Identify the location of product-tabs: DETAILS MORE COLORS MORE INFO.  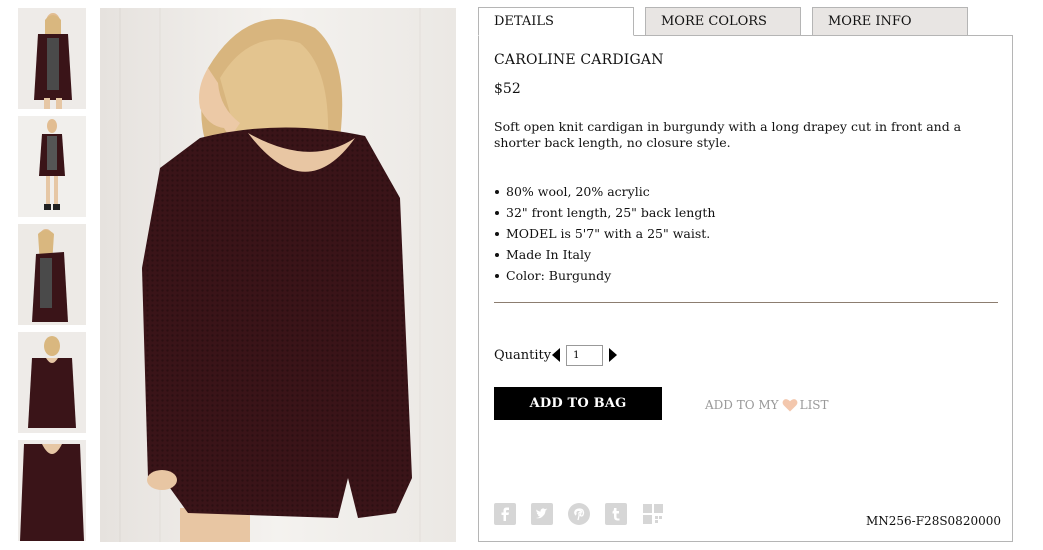
(745, 21).